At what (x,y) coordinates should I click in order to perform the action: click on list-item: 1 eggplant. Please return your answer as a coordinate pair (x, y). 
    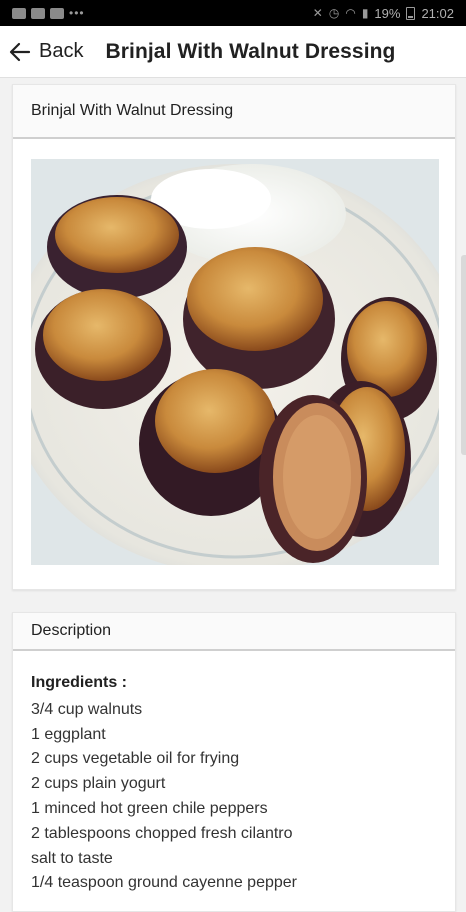
    Looking at the image, I should click on (68, 734).